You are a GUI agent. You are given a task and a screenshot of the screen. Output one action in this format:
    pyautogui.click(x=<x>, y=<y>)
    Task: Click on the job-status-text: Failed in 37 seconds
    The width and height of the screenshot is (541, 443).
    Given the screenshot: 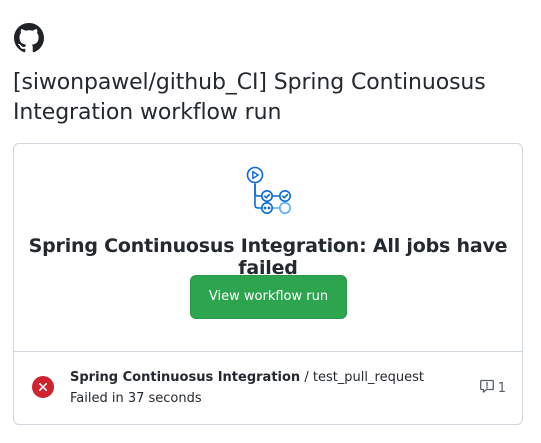 What is the action you would take?
    pyautogui.click(x=136, y=398)
    